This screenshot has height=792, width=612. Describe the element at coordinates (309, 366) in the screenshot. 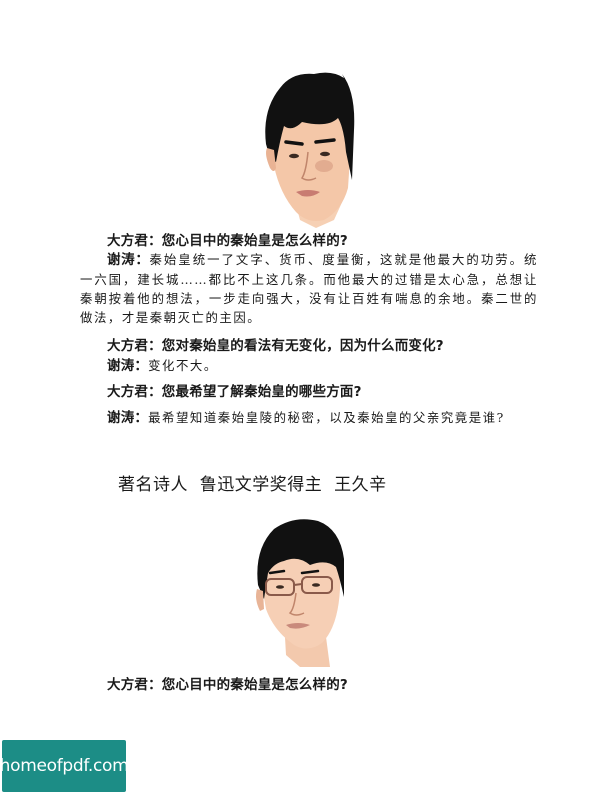

I see `answer-2: 谢涛：变化不大。` at that location.